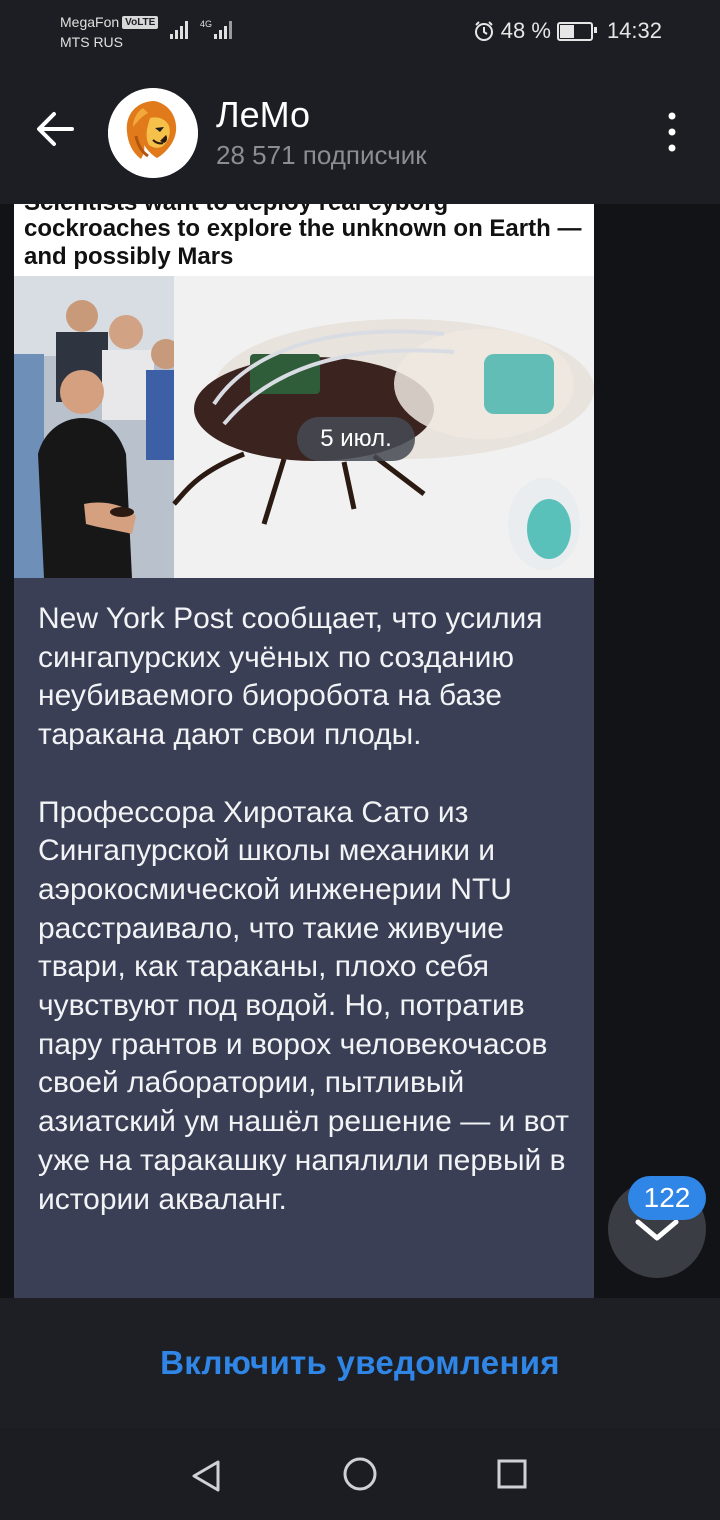 This screenshot has height=1520, width=720. What do you see at coordinates (672, 132) in the screenshot?
I see `more-vert-icon` at bounding box center [672, 132].